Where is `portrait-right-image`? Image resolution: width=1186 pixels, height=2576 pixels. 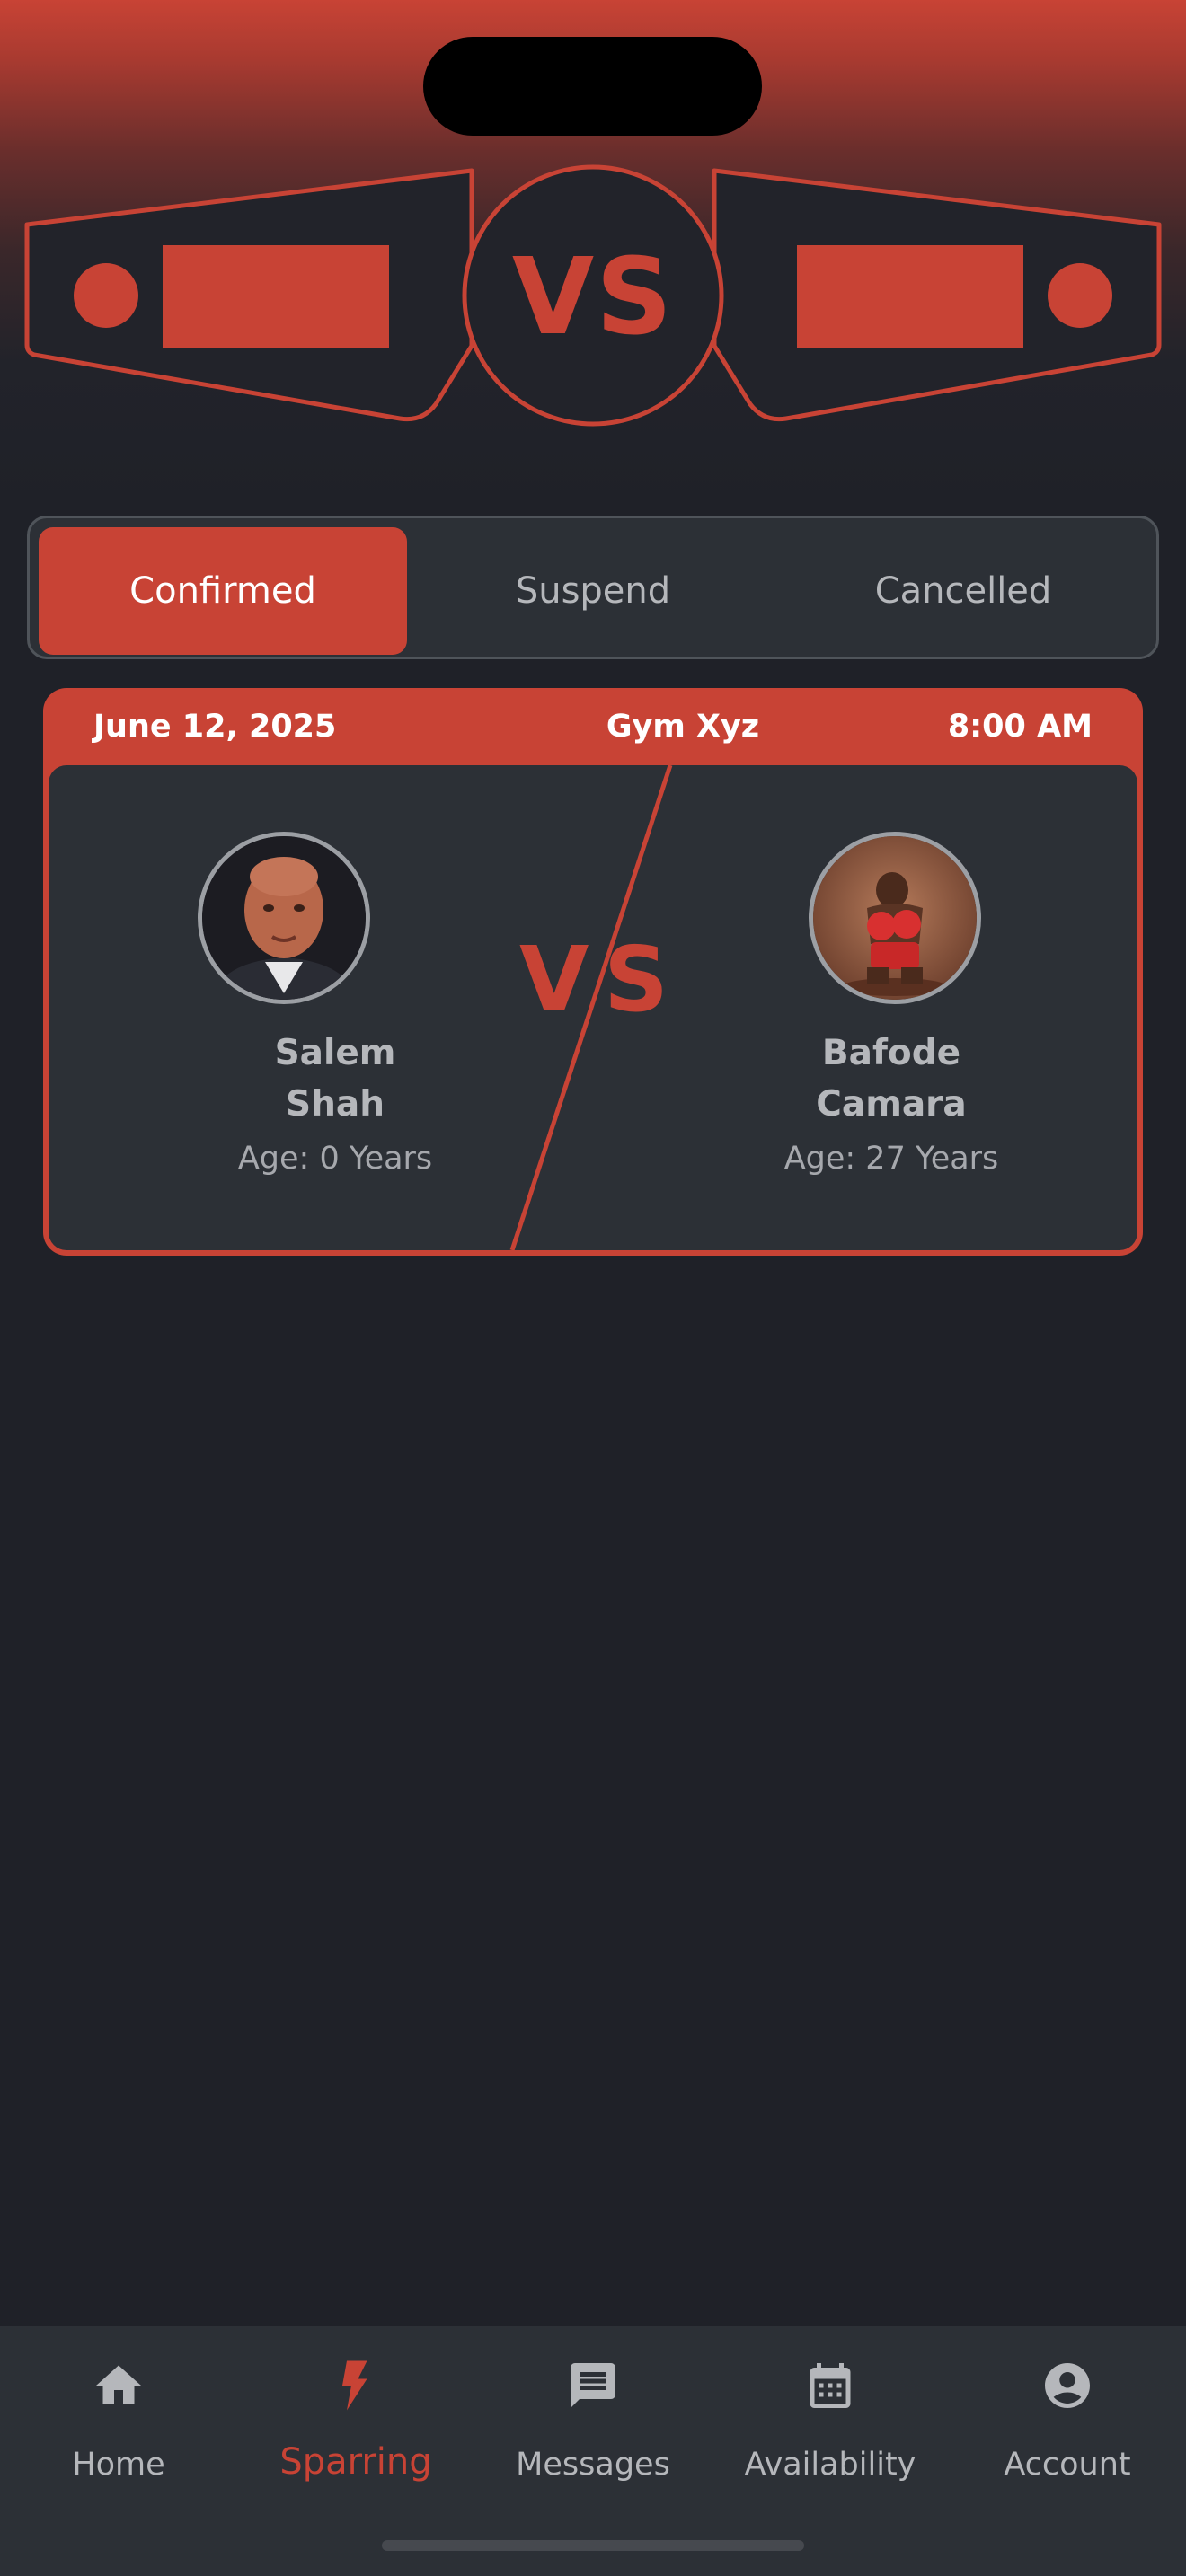 portrait-right-image is located at coordinates (895, 918).